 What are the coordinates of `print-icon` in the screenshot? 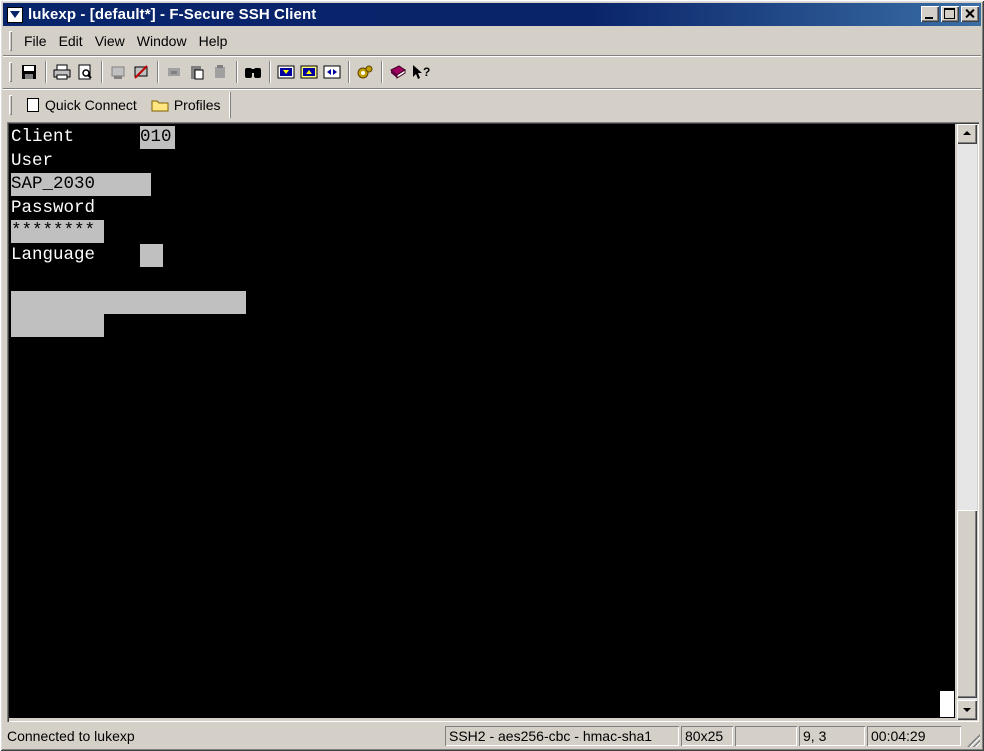 It's located at (62, 72).